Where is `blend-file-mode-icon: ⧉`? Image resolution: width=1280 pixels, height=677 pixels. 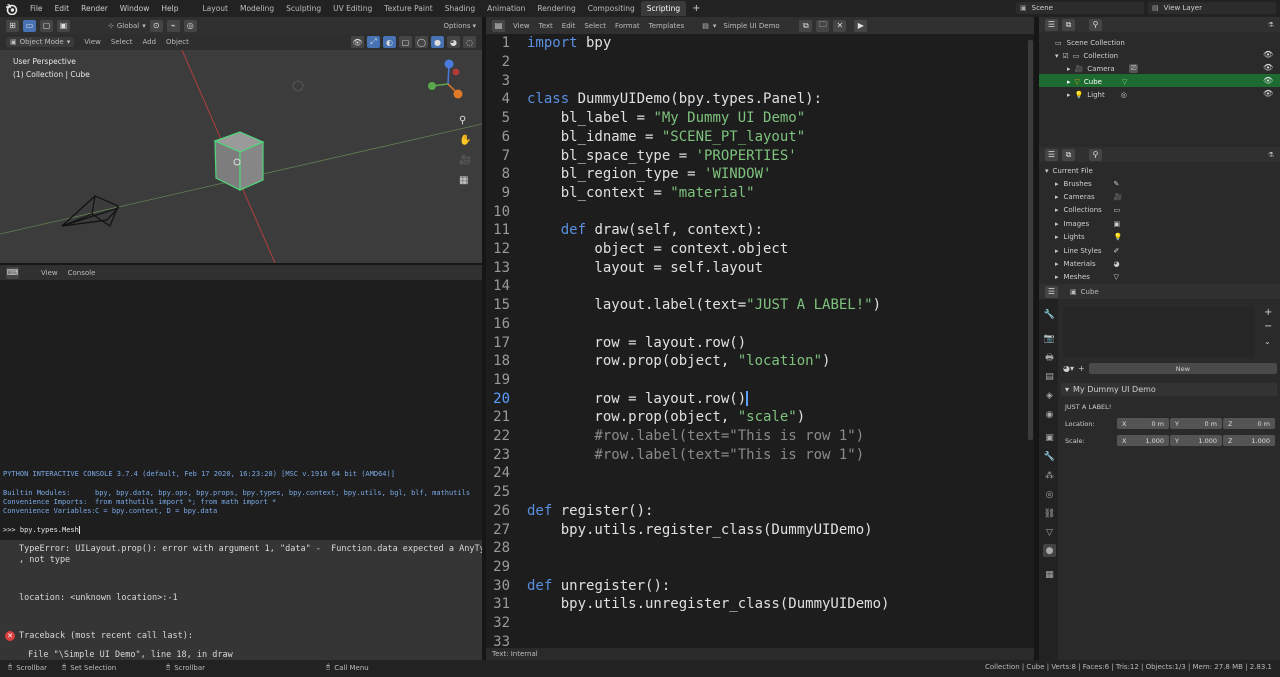
blend-file-mode-icon: ⧉ is located at coordinates (1068, 154).